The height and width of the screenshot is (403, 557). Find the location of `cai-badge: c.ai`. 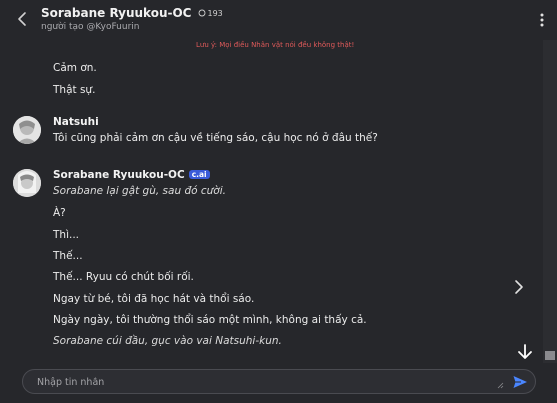

cai-badge: c.ai is located at coordinates (199, 174).